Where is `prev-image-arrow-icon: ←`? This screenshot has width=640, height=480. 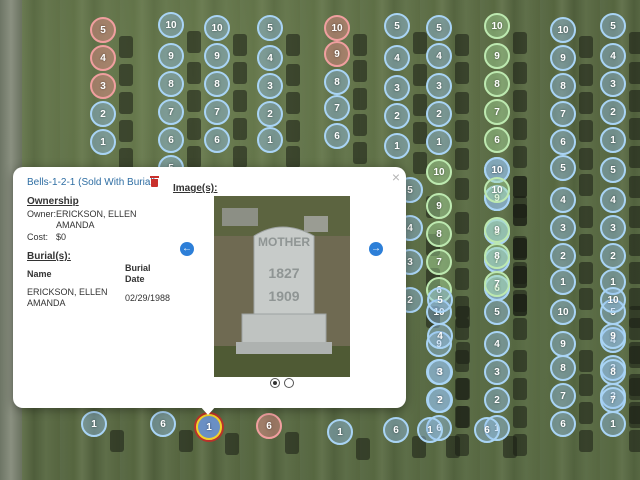 prev-image-arrow-icon: ← is located at coordinates (187, 249).